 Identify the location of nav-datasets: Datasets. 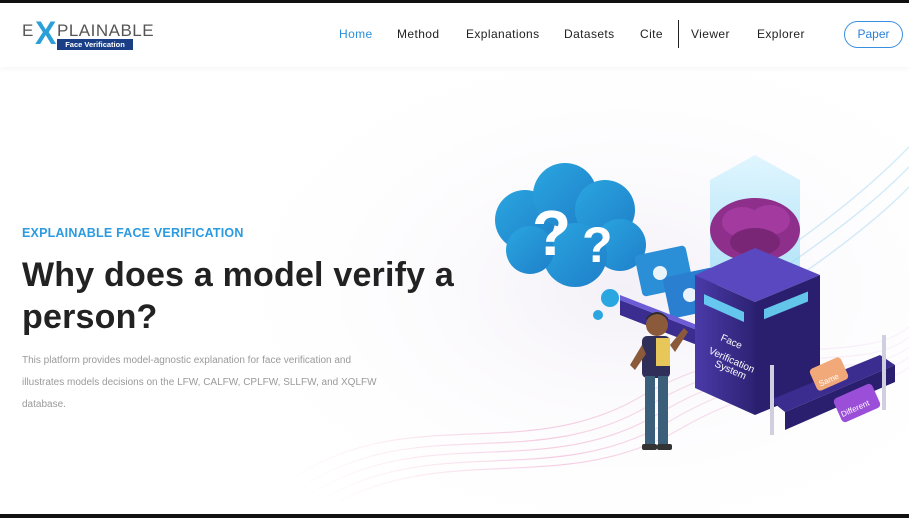
(589, 34).